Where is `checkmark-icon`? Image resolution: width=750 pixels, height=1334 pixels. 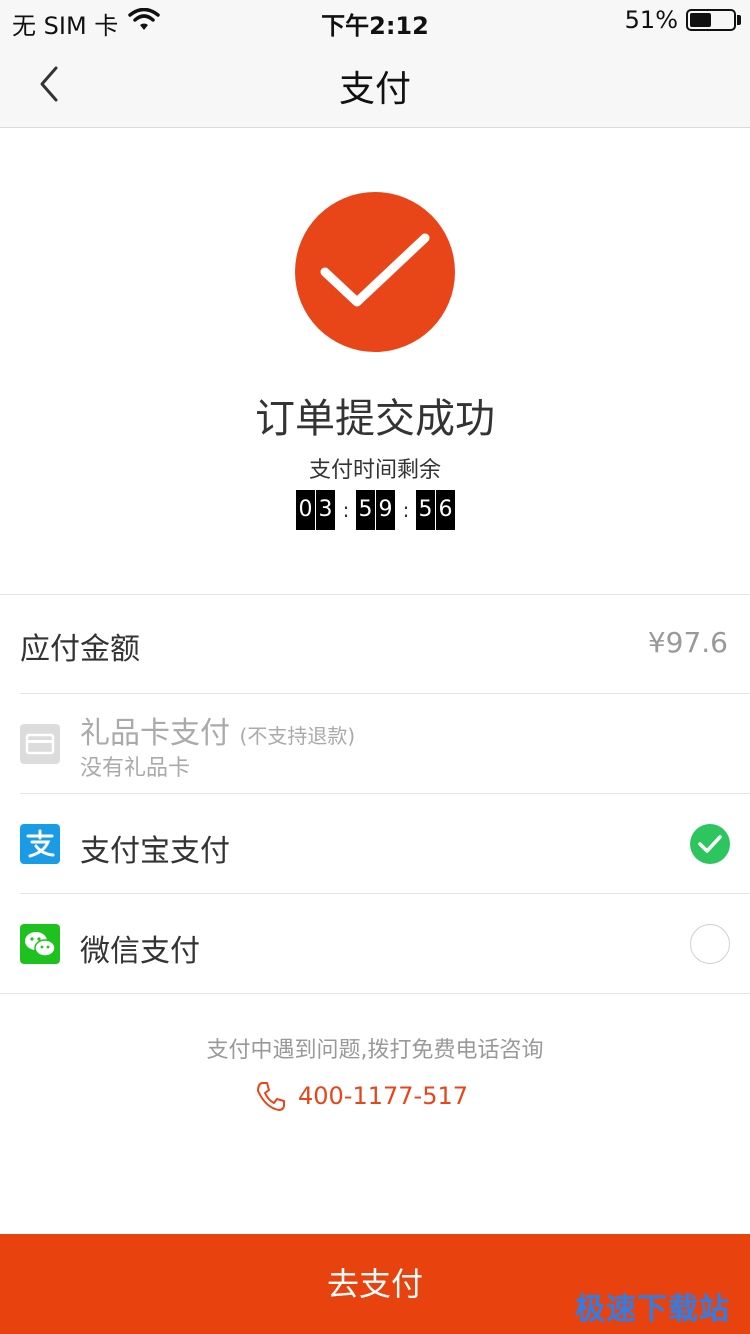 checkmark-icon is located at coordinates (375, 270).